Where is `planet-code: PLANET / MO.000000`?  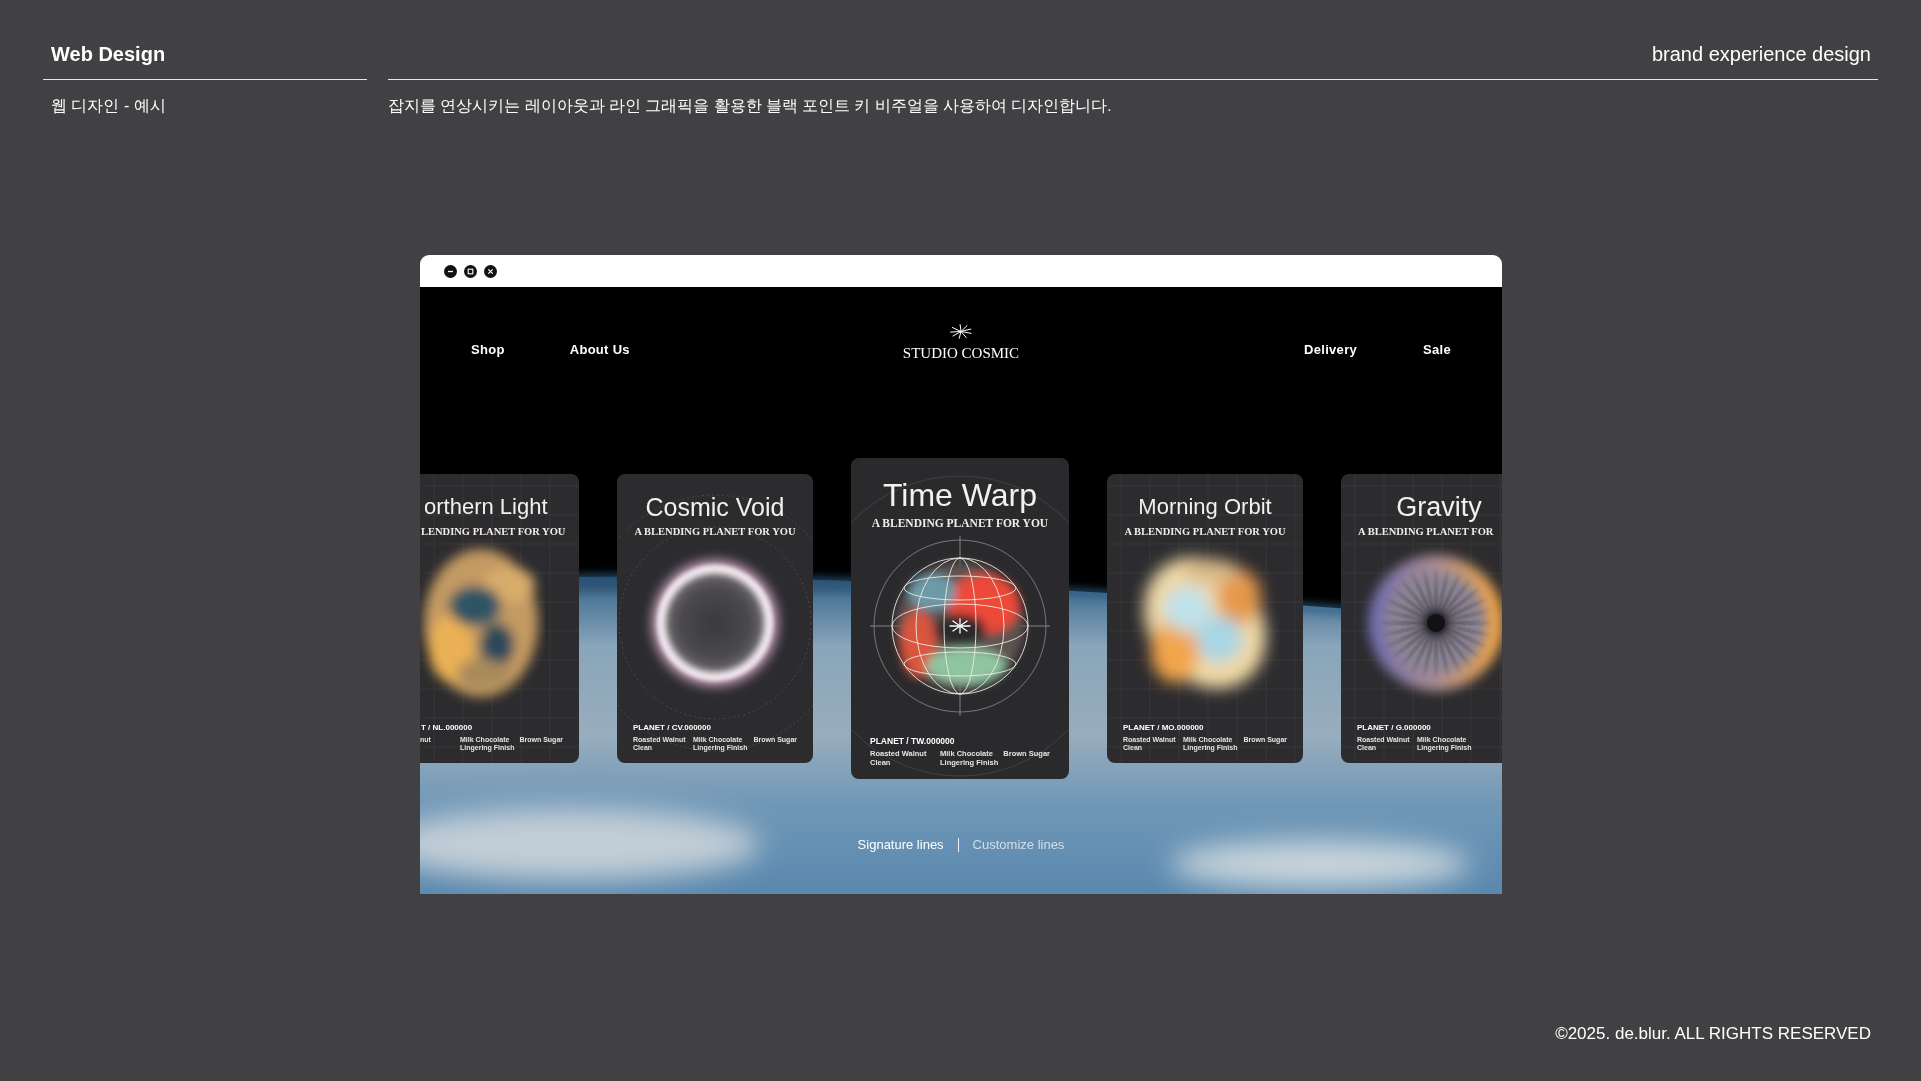
planet-code: PLANET / MO.000000 is located at coordinates (1163, 728).